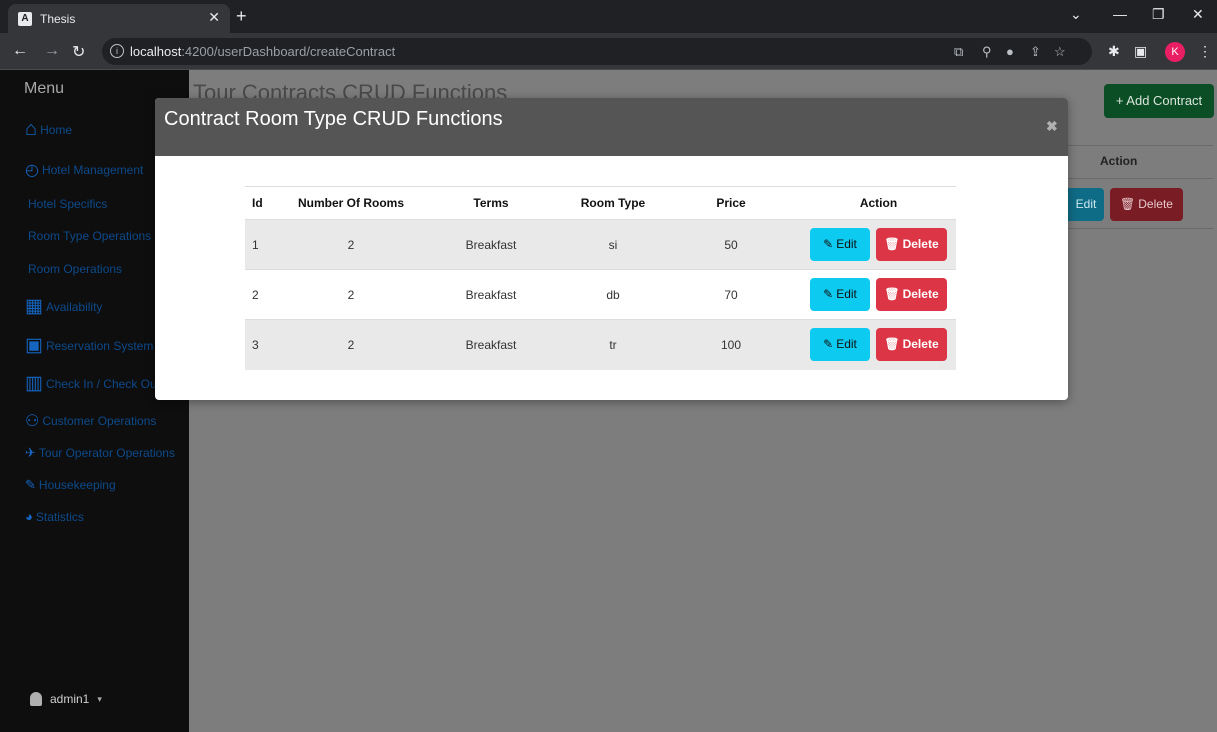  I want to click on dashboard-icon: ◴, so click(32, 170).